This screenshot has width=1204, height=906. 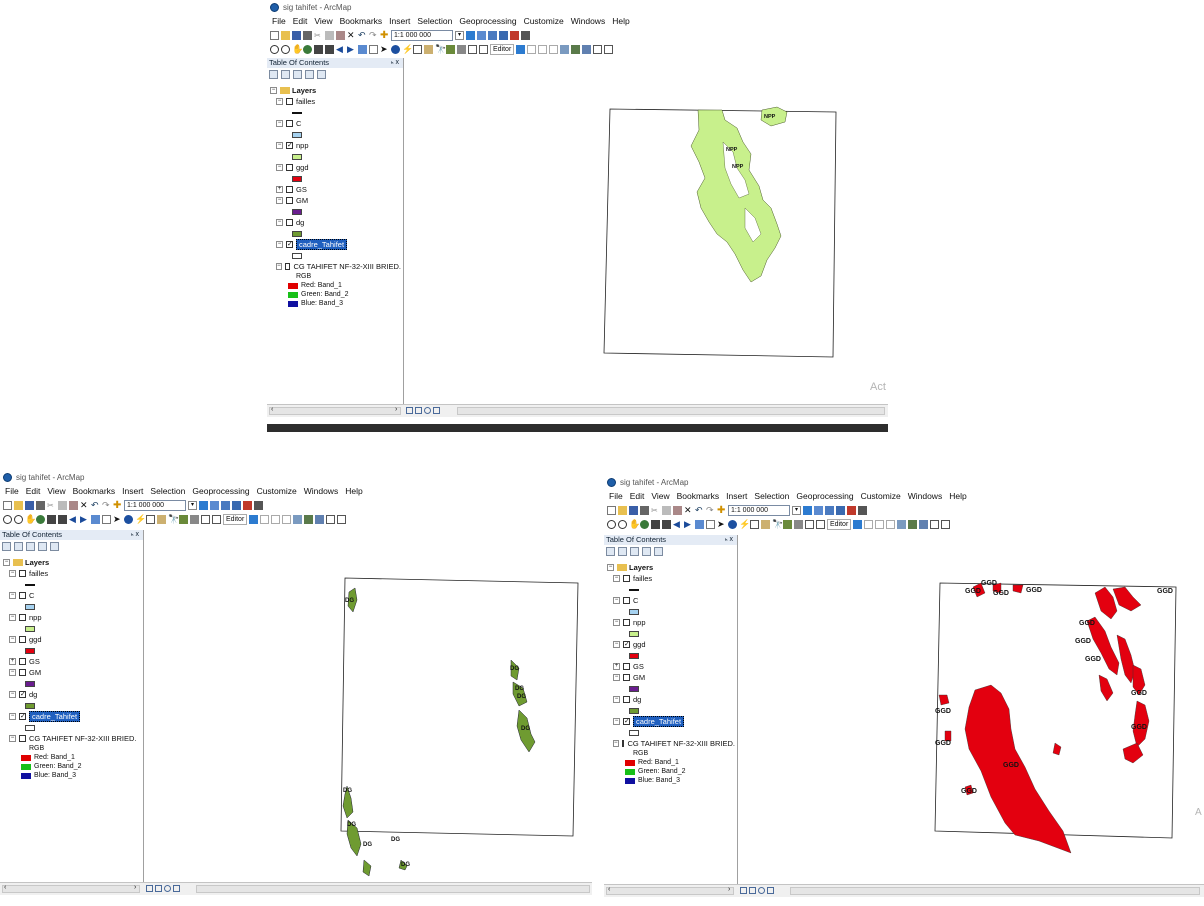 What do you see at coordinates (770, 890) in the screenshot?
I see `pause-drawing-icon` at bounding box center [770, 890].